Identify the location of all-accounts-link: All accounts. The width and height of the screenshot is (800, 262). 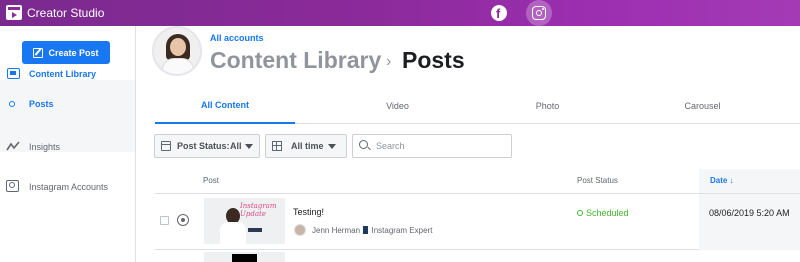
(237, 38).